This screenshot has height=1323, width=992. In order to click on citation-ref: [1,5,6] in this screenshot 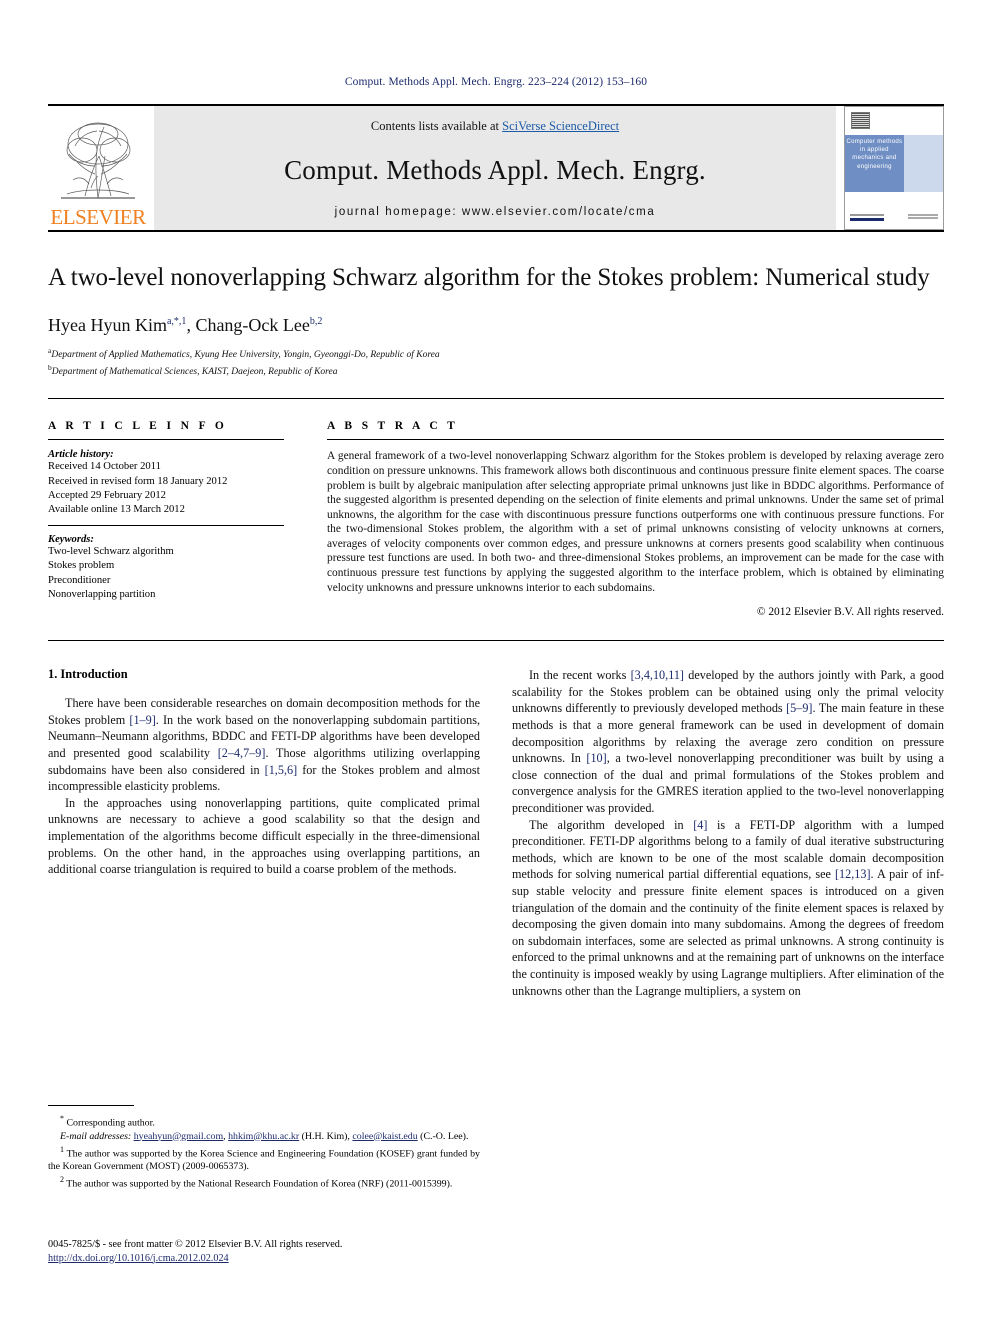, I will do `click(281, 770)`.